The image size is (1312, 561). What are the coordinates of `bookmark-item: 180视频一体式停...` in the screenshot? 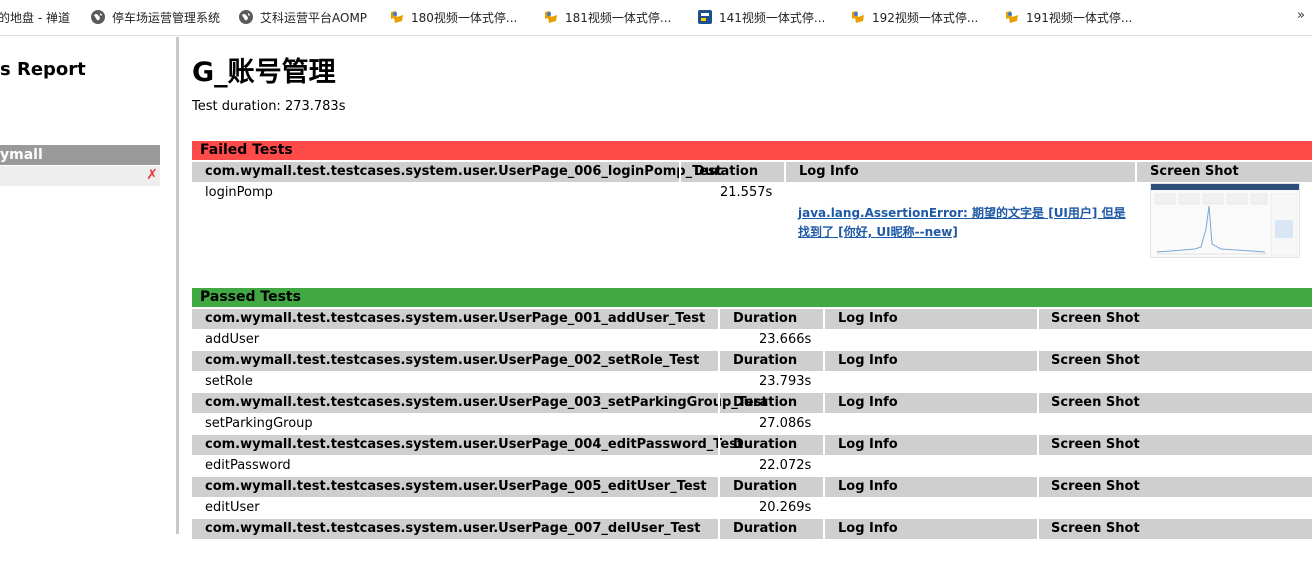 It's located at (453, 18).